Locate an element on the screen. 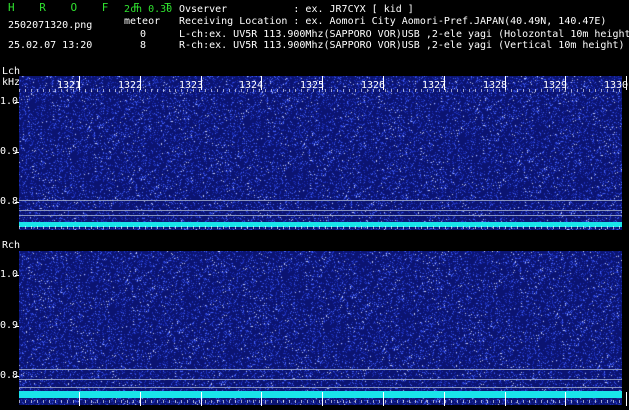 This screenshot has height=410, width=629. rch-marker-line is located at coordinates (320, 379).